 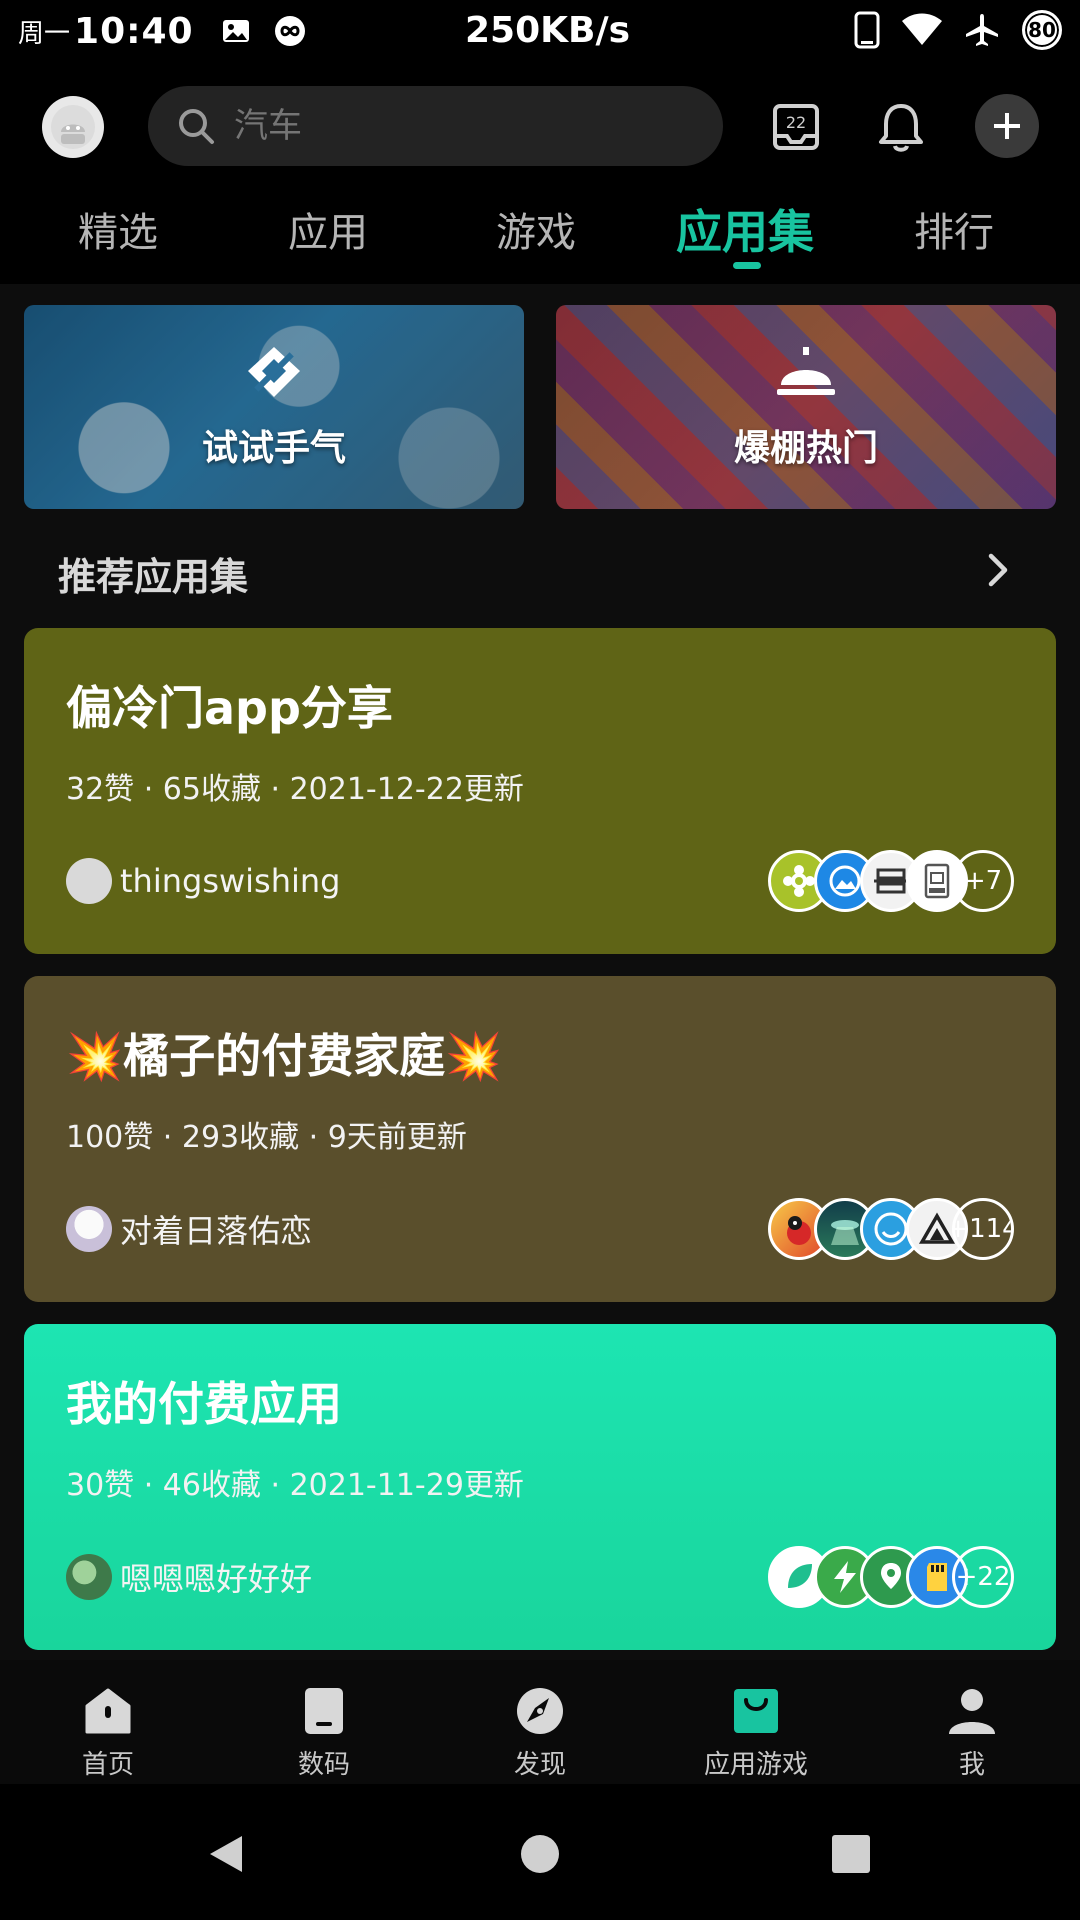 I want to click on more-apps-count: +22, so click(x=983, y=1577).